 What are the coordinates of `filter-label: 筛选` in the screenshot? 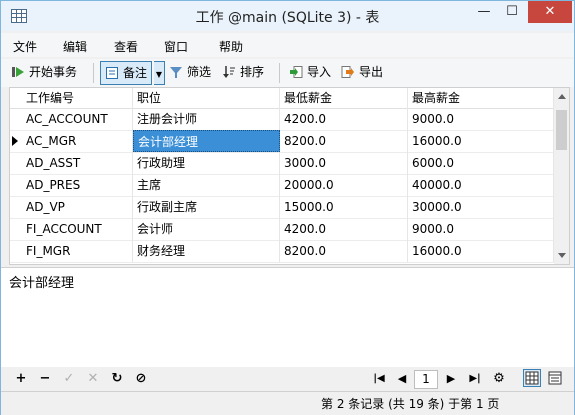 It's located at (199, 72).